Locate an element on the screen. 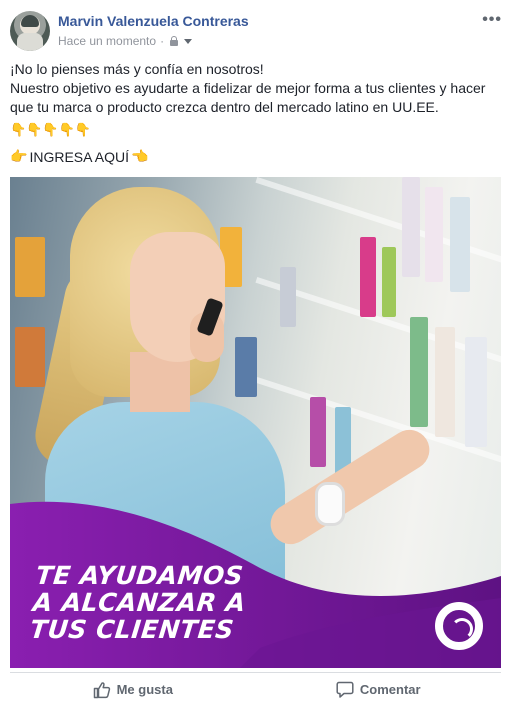 This screenshot has width=511, height=710. post-meta: Hace un momento · is located at coordinates (125, 41).